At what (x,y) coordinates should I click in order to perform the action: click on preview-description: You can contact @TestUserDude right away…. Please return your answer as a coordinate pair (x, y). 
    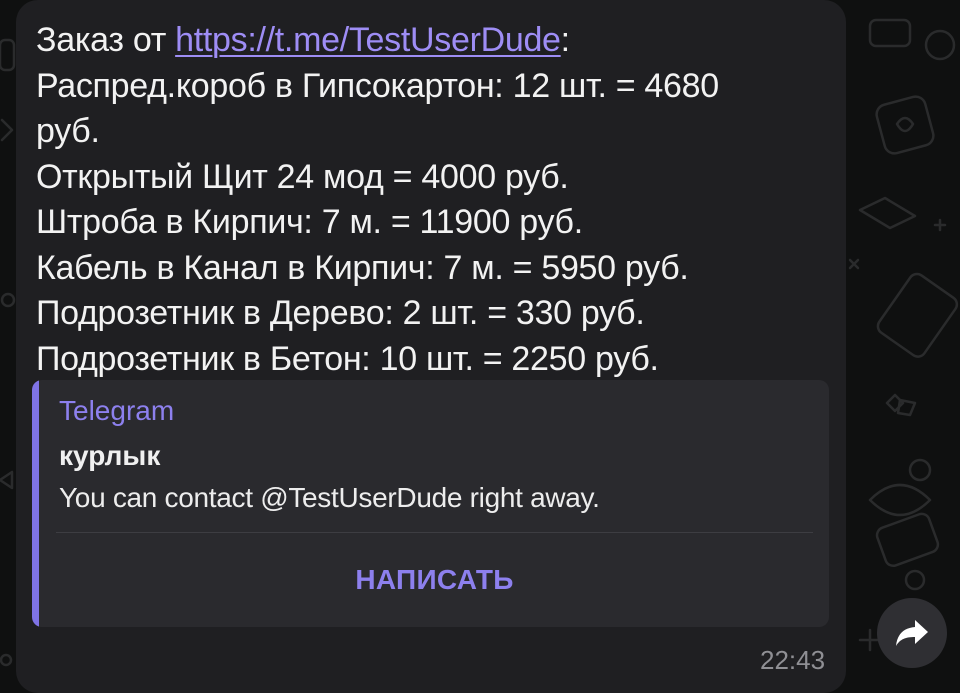
    Looking at the image, I should click on (329, 497).